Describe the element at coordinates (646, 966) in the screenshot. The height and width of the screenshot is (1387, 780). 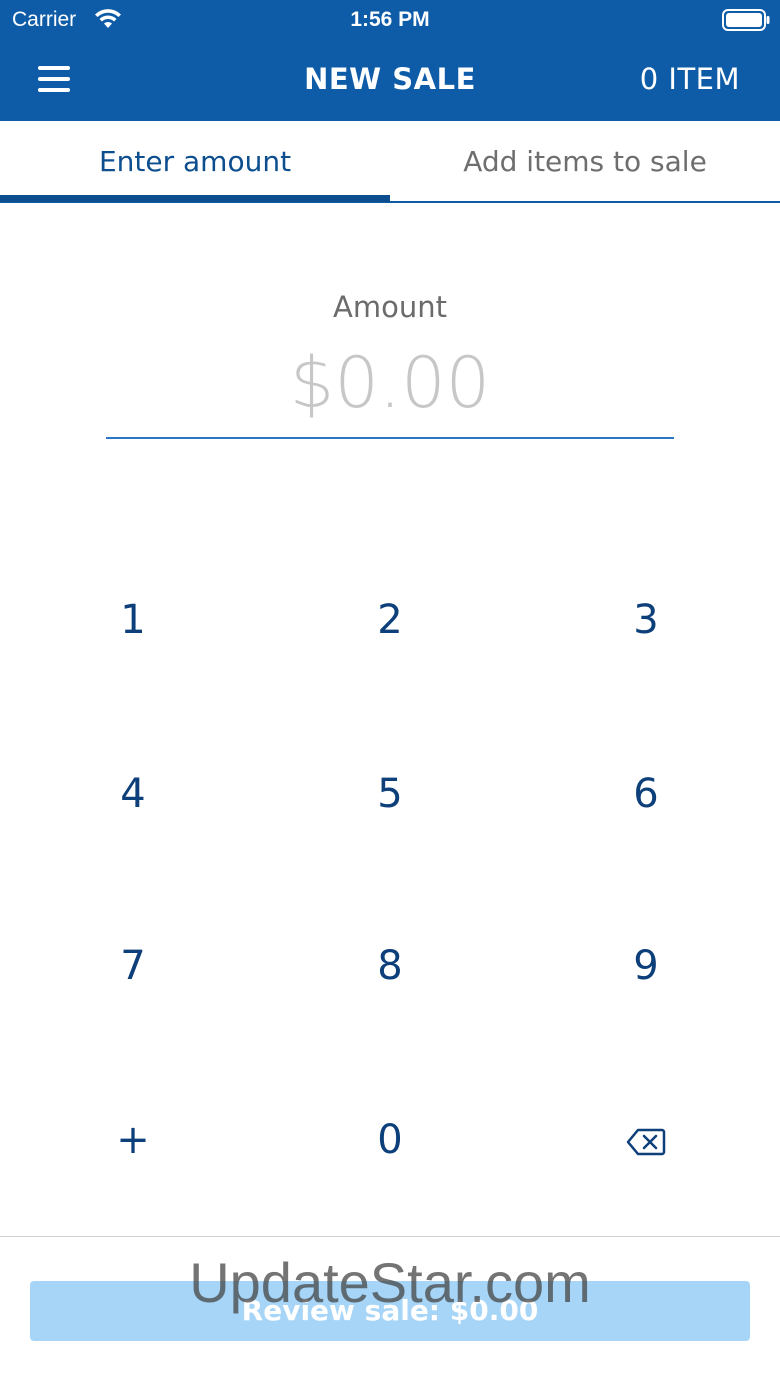
I see `key-9: 9` at that location.